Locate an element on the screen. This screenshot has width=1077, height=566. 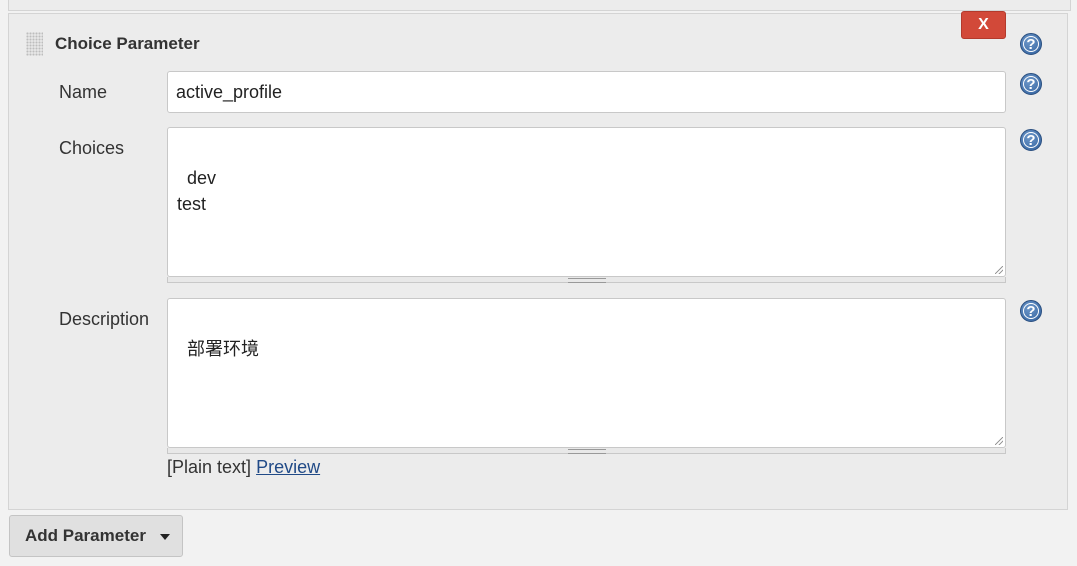
choices-resize-grip is located at coordinates (586, 280).